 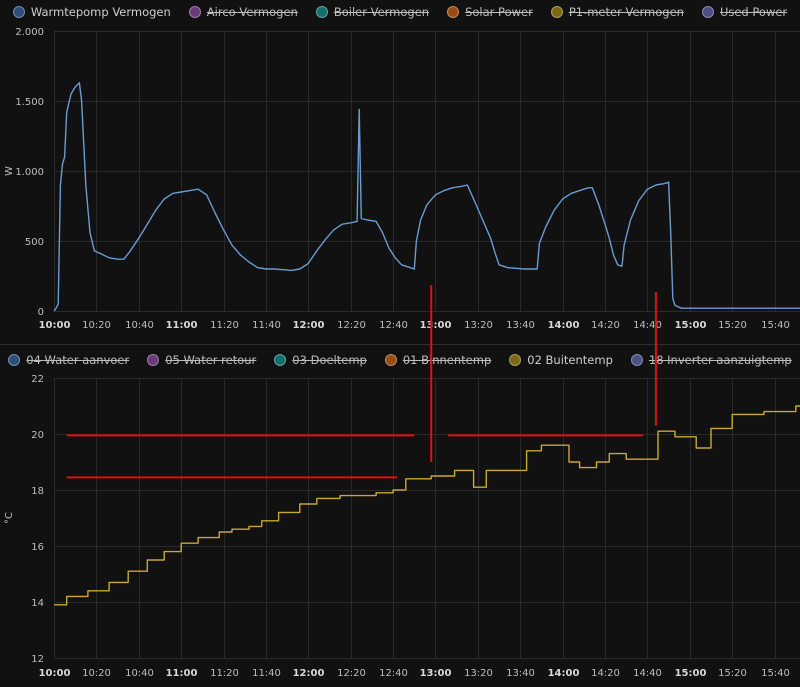 I want to click on y-axis-label: W, so click(x=9, y=171).